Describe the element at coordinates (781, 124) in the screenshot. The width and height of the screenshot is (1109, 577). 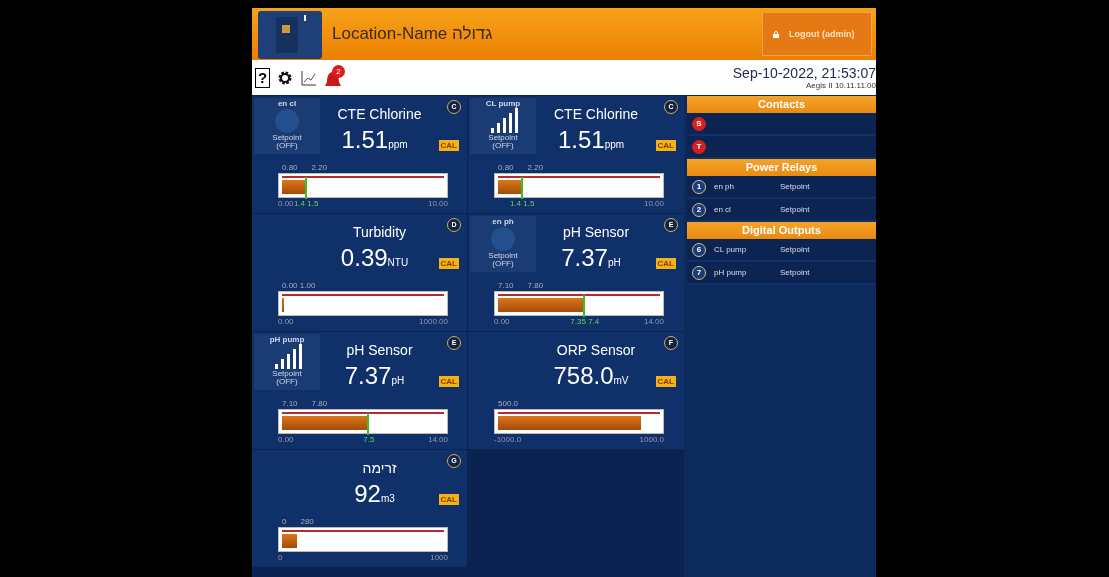
I see `output-row: S` at that location.